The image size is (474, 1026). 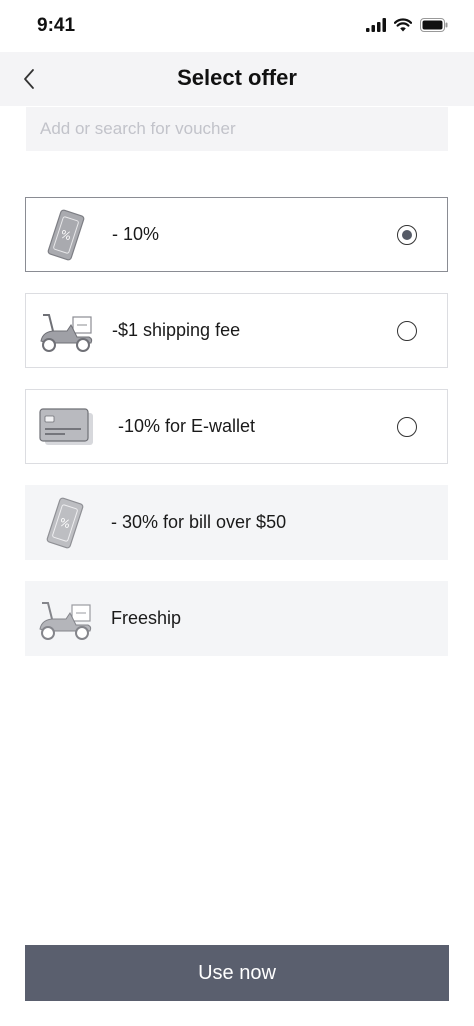 I want to click on nav-bar: Select offer, so click(x=237, y=79).